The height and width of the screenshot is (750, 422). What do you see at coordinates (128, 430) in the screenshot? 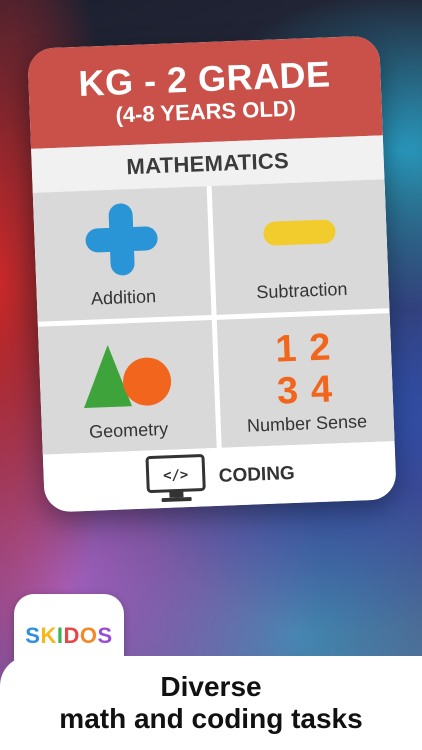
I see `topic-label: Geometry` at bounding box center [128, 430].